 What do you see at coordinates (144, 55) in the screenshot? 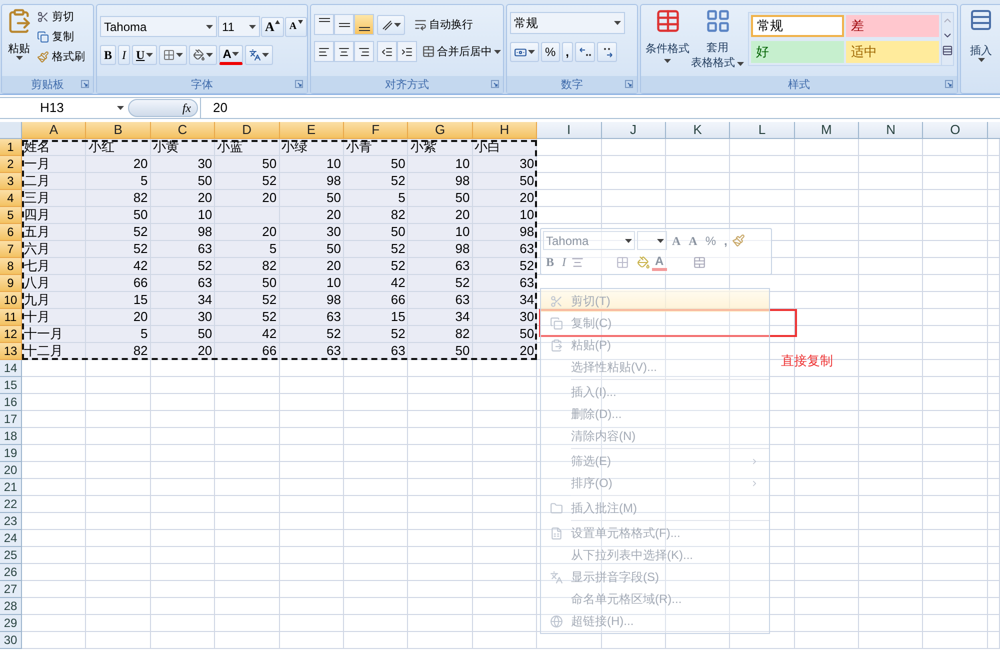
I see `underline-button: U` at bounding box center [144, 55].